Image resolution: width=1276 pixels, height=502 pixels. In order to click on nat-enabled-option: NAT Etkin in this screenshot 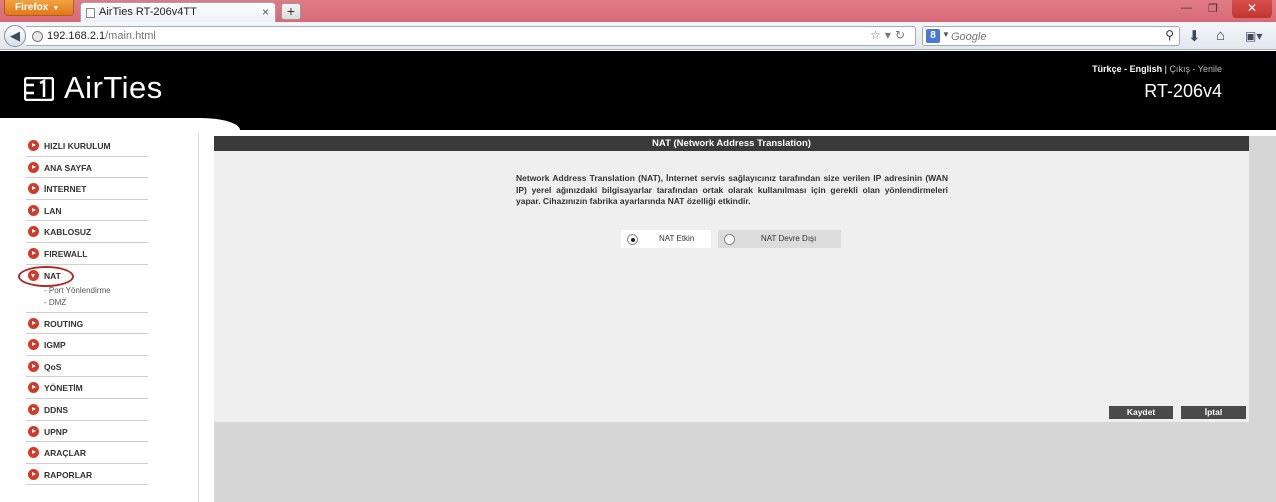, I will do `click(666, 239)`.